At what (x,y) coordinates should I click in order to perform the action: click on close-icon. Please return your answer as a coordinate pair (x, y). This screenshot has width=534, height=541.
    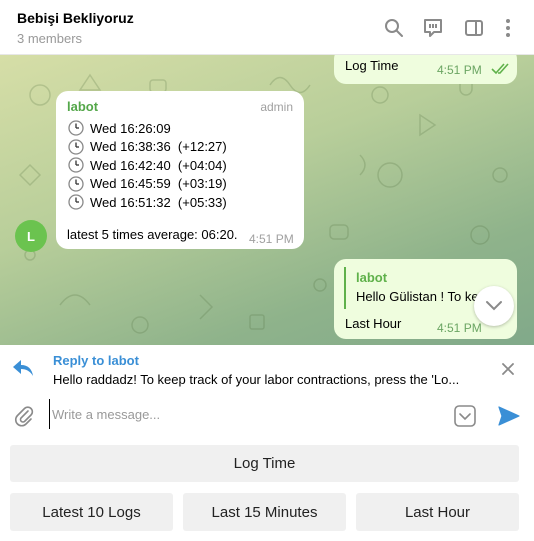
    Looking at the image, I should click on (508, 369).